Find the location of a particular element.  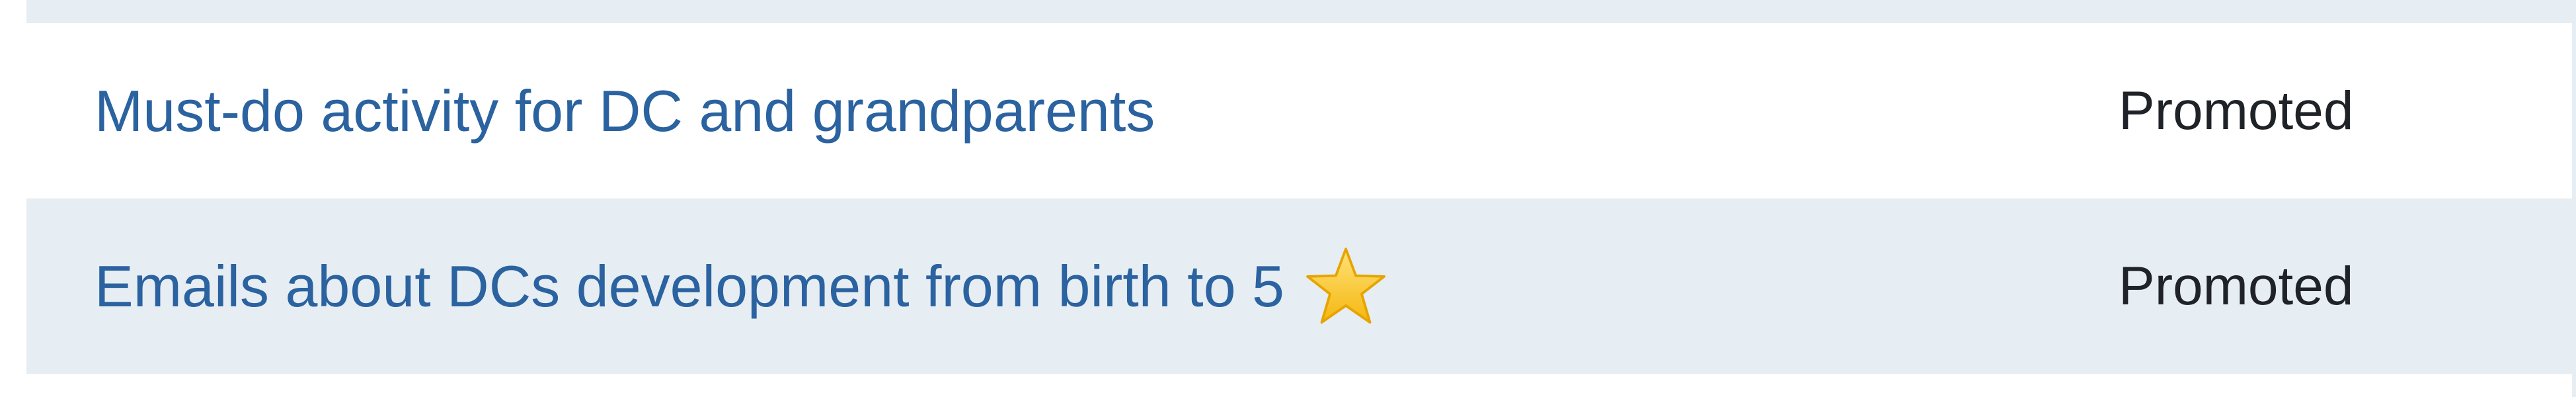

thread-title-link: Must-do activity for DC and grandparents is located at coordinates (625, 110).